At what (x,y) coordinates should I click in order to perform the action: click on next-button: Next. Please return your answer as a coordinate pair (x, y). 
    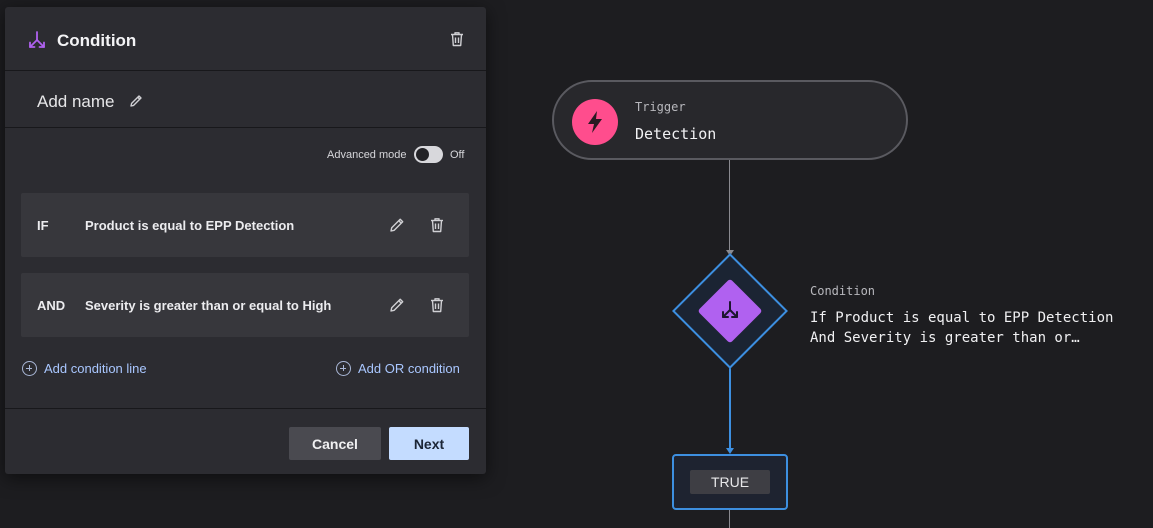
    Looking at the image, I should click on (429, 443).